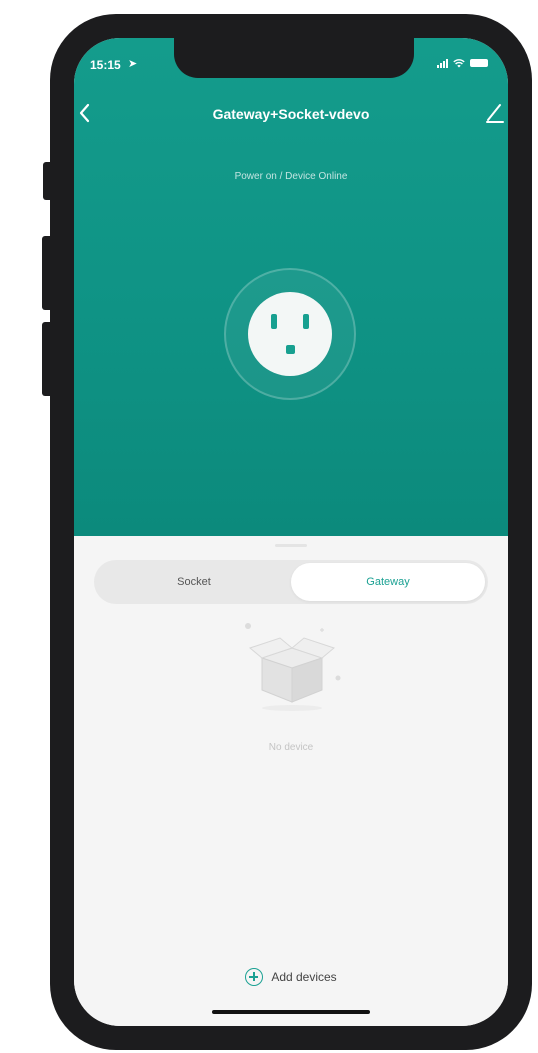  Describe the element at coordinates (291, 545) in the screenshot. I see `drag-handle` at that location.